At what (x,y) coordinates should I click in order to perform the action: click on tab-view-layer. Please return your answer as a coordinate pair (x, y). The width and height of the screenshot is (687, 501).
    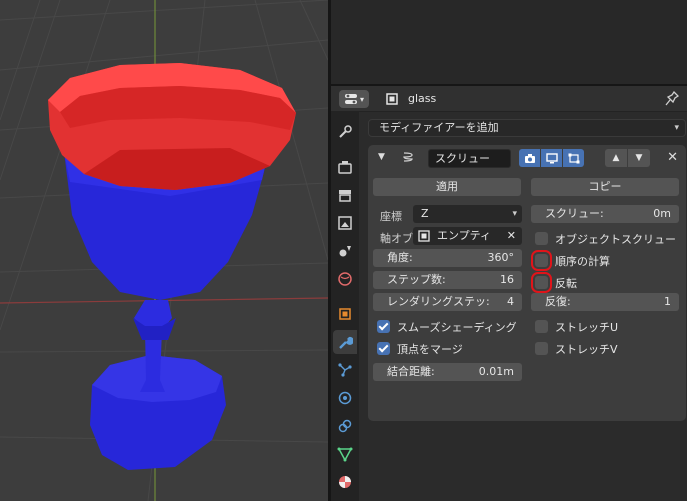
    Looking at the image, I should click on (345, 223).